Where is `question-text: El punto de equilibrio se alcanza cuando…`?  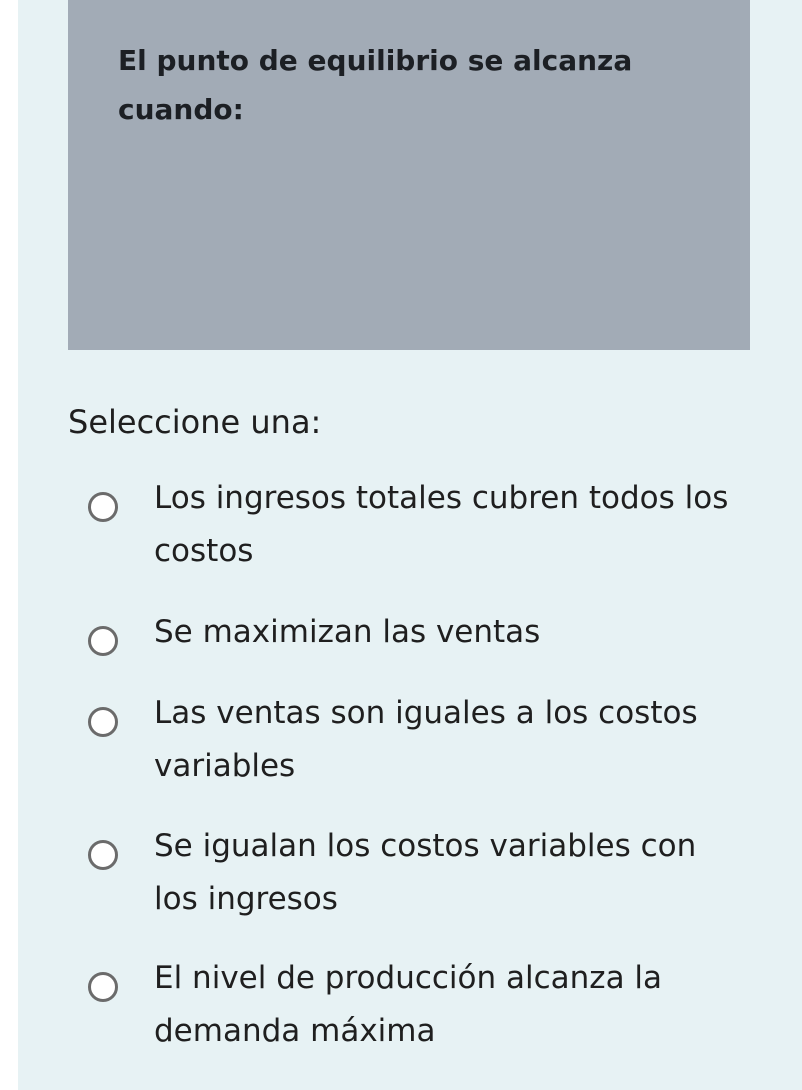
question-text: El punto de equilibrio se alcanza cuando… is located at coordinates (375, 85).